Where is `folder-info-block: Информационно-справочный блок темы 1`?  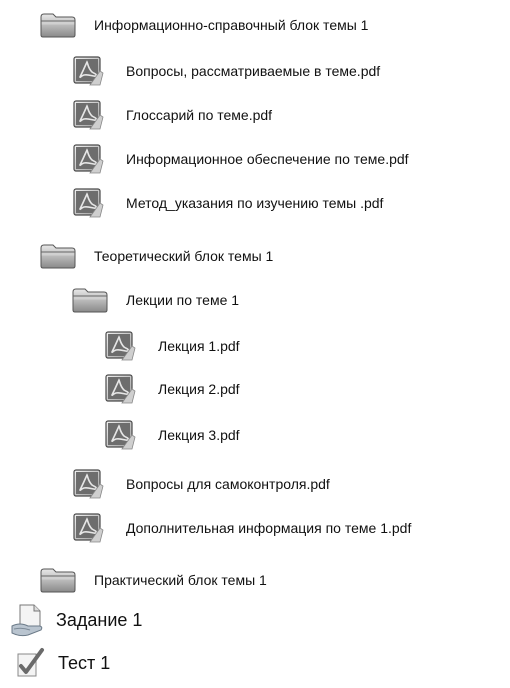 folder-info-block: Информационно-справочный блок темы 1 is located at coordinates (204, 25).